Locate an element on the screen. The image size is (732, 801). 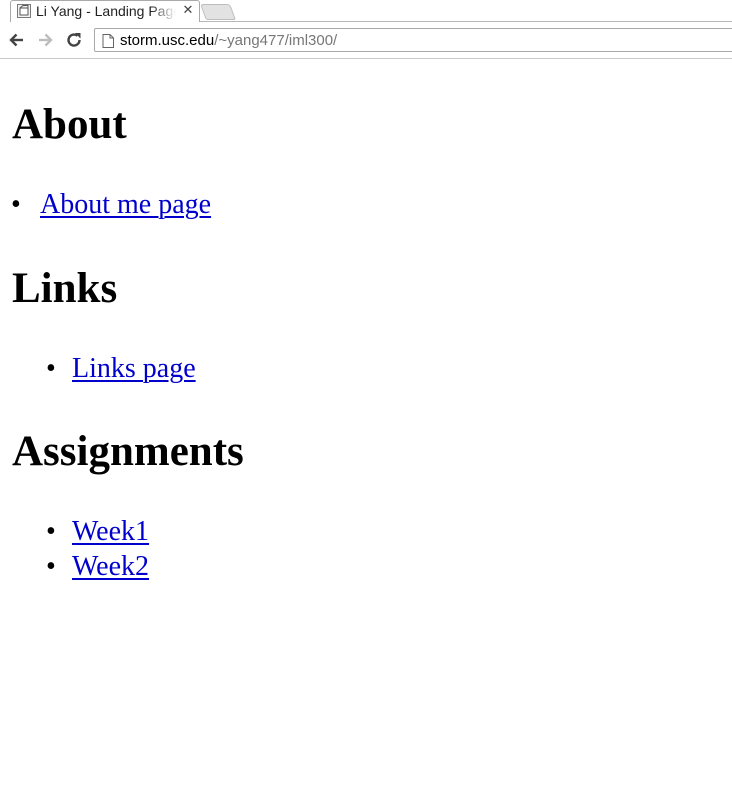
back-button is located at coordinates (17, 40).